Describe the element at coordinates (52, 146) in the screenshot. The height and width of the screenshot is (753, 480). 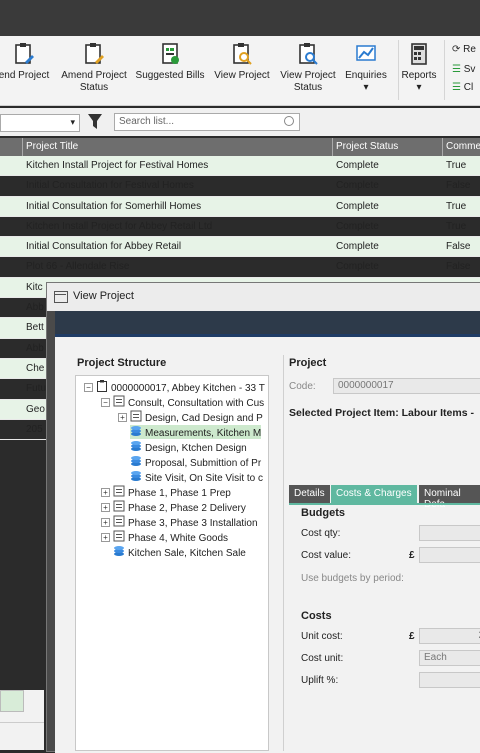
I see `column-header-project-title: Project Title` at that location.